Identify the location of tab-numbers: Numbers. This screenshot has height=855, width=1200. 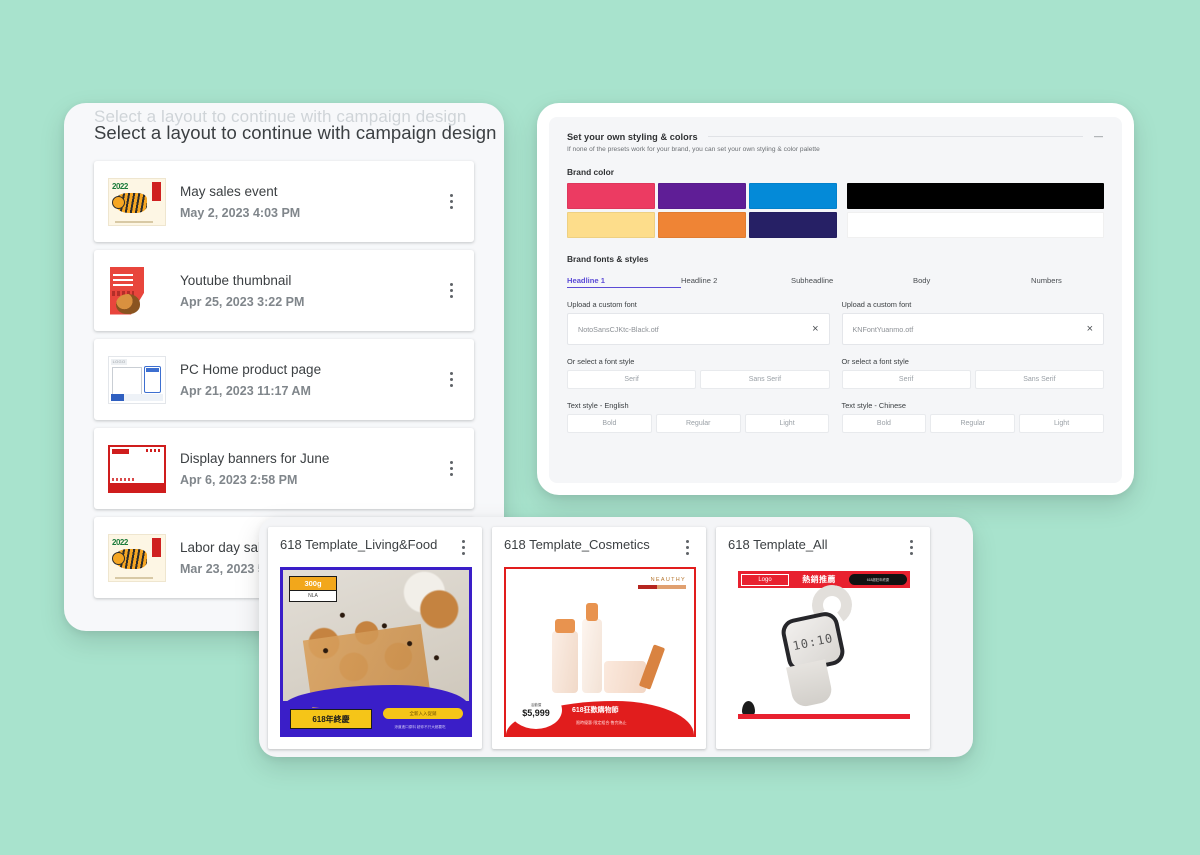
(1046, 282).